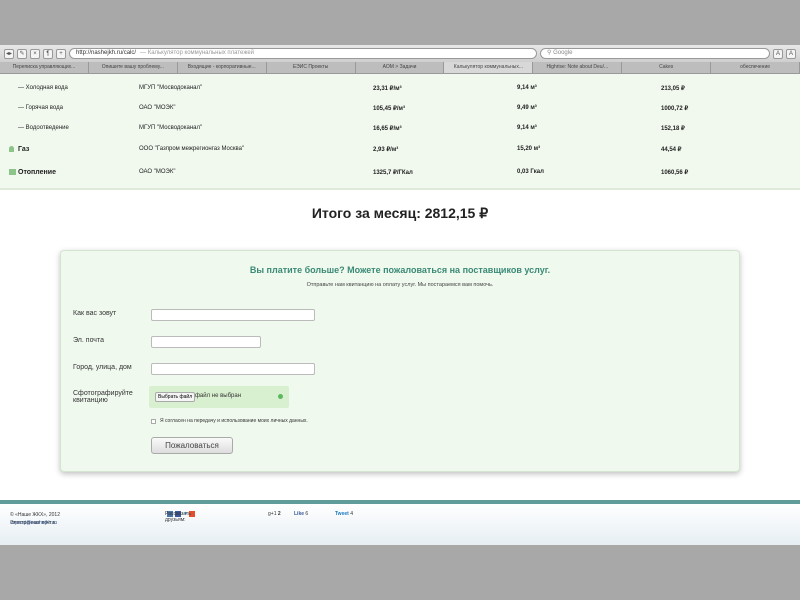 The width and height of the screenshot is (800, 600). I want to click on choose-file-button: Выбрать файл, so click(175, 397).